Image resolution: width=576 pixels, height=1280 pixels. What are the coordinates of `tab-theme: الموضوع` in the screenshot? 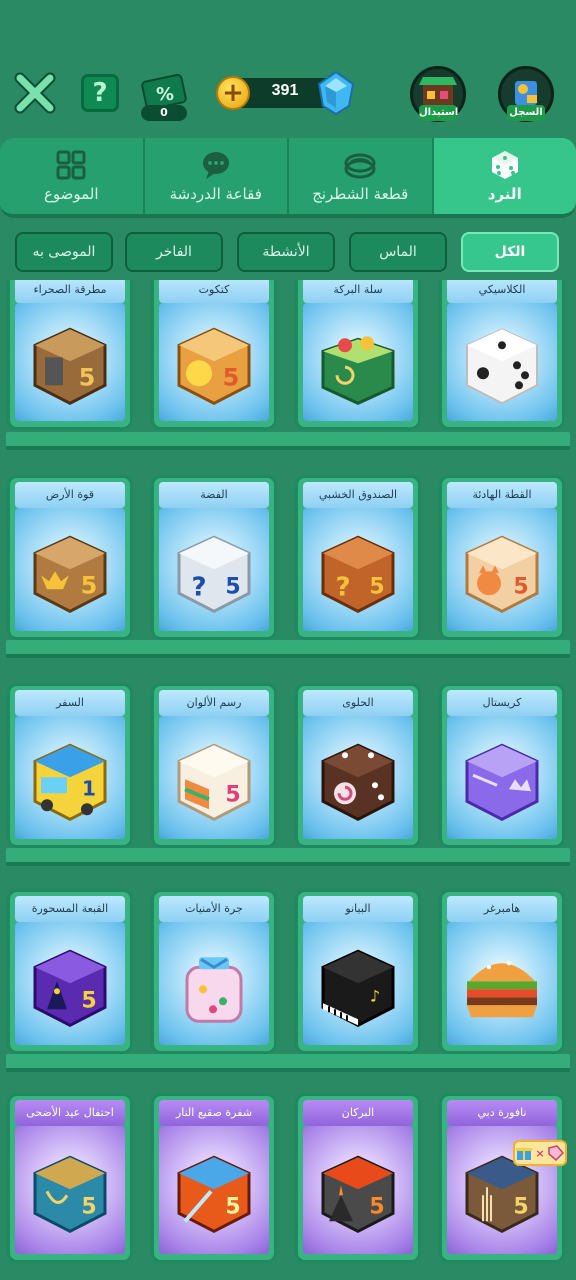 It's located at (71, 176).